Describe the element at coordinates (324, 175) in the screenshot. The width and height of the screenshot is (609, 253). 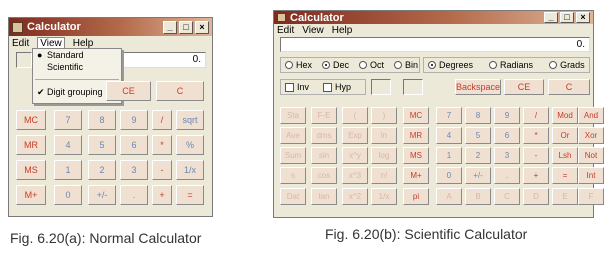
I see `scientific-key-3-1: cos` at that location.